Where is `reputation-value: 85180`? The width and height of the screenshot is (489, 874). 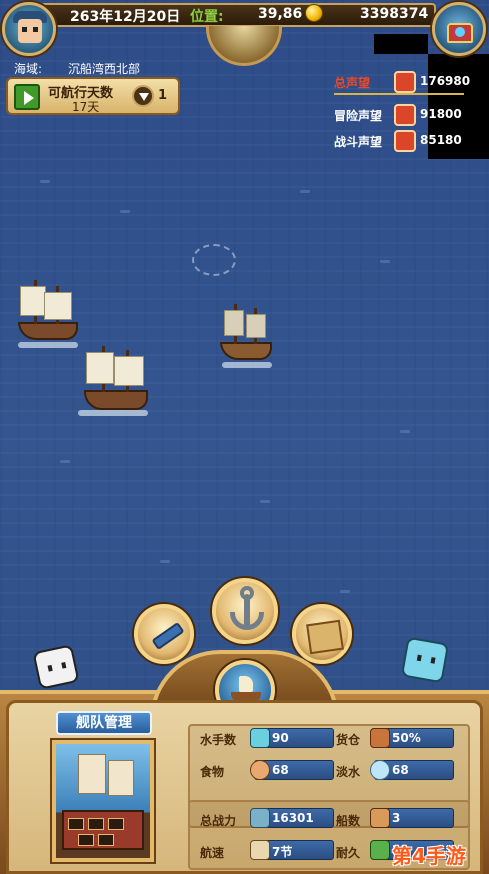
reputation-value: 85180 is located at coordinates (441, 140).